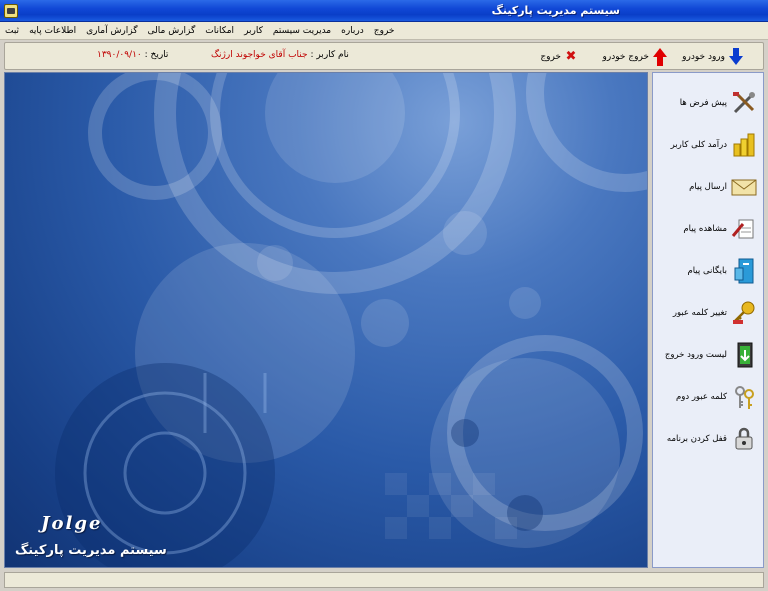 Image resolution: width=768 pixels, height=591 pixels. Describe the element at coordinates (111, 31) in the screenshot. I see `menu-stats-report: گزارش آماری` at that location.